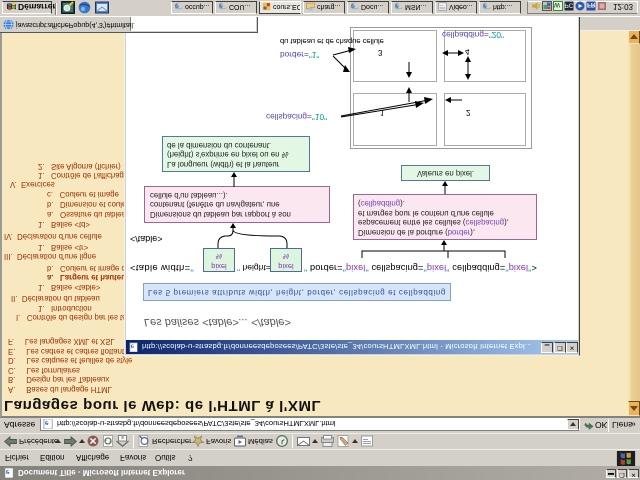  Describe the element at coordinates (557, 5) in the screenshot. I see `svg-text: W` at that location.